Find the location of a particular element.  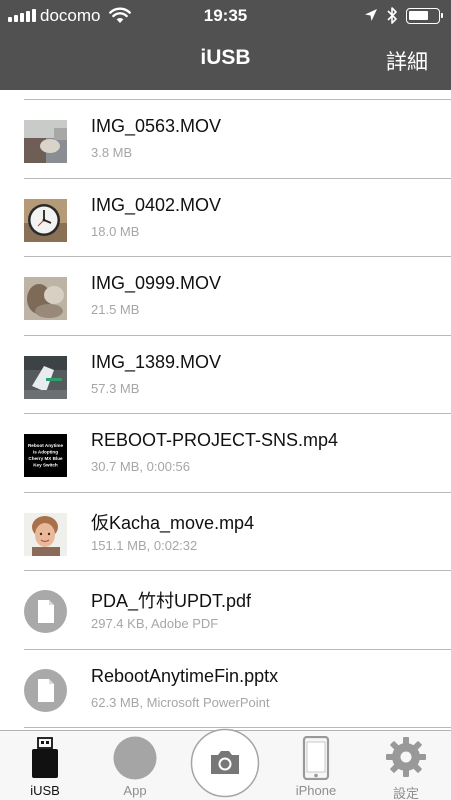

file-name: REBOOT-PROJECT-SNS.mp4 is located at coordinates (215, 440).